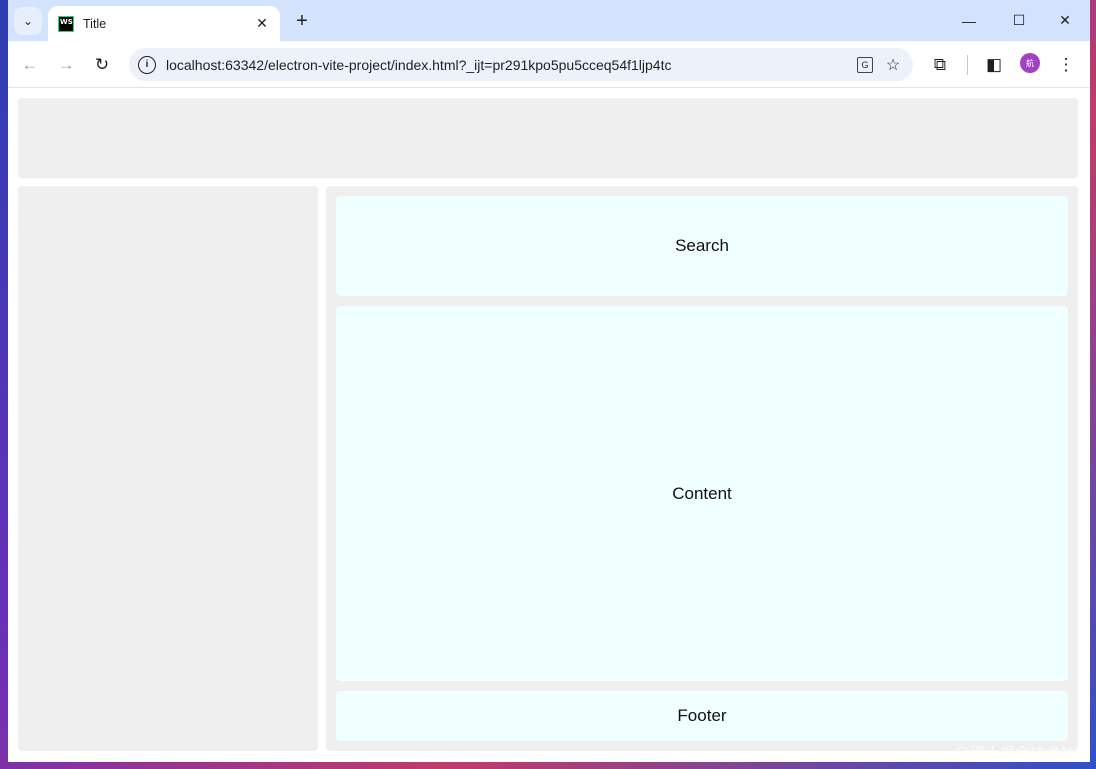 This screenshot has width=1096, height=769. I want to click on minimize-icon: —, so click(969, 20).